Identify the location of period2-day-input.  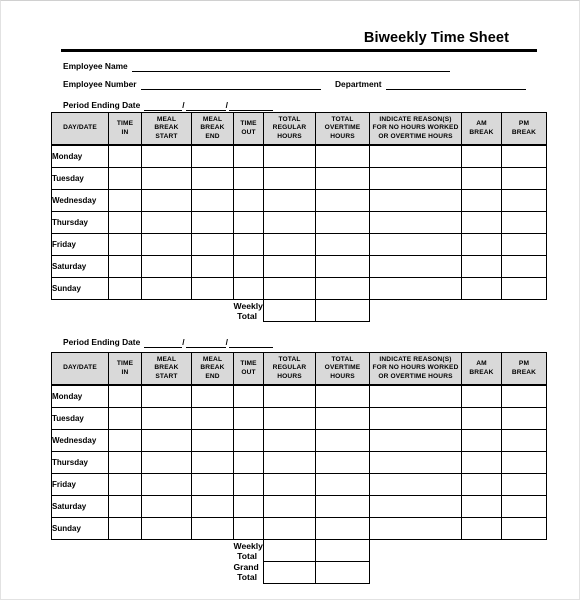
(205, 343).